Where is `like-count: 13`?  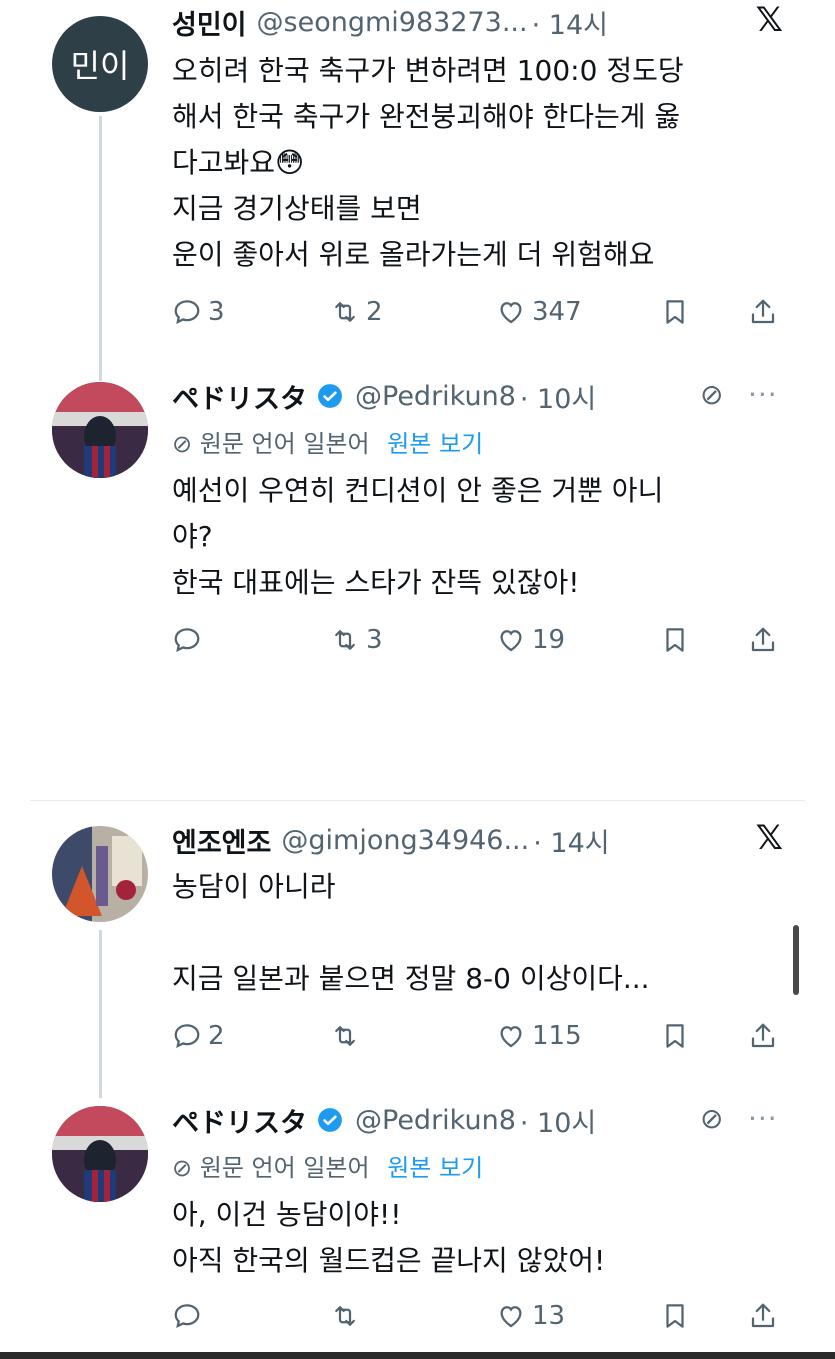
like-count: 13 is located at coordinates (549, 1316).